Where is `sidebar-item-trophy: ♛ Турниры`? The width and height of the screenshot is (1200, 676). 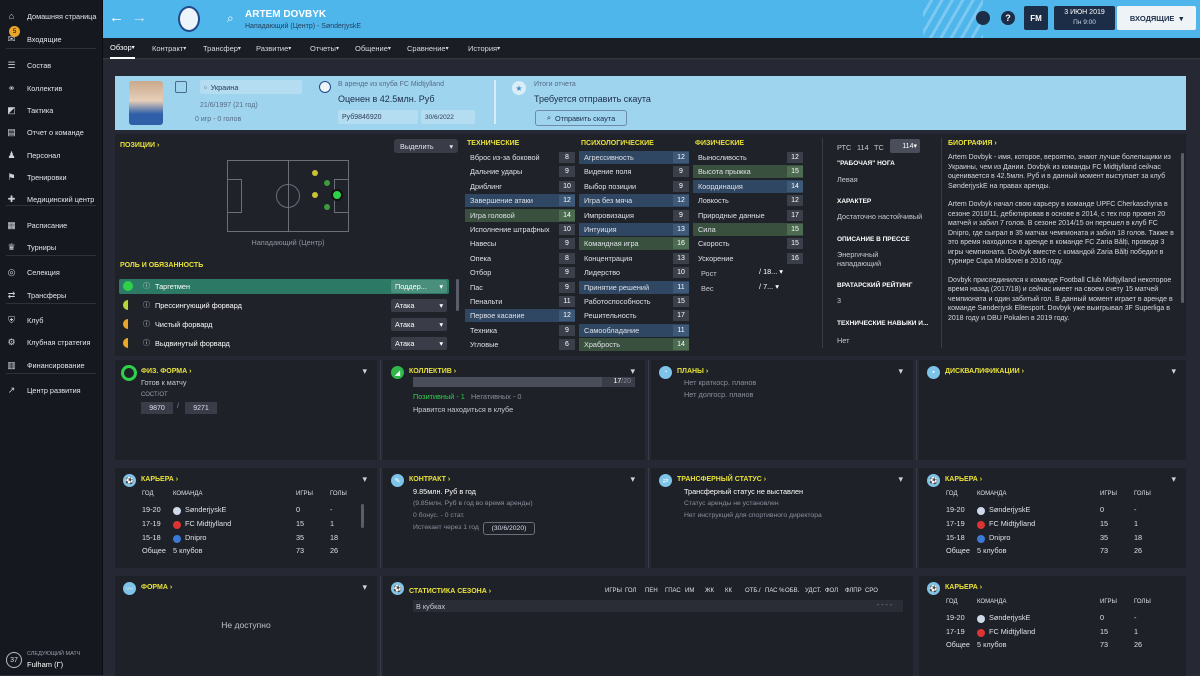
sidebar-item-trophy: ♛ Турниры is located at coordinates (51, 247).